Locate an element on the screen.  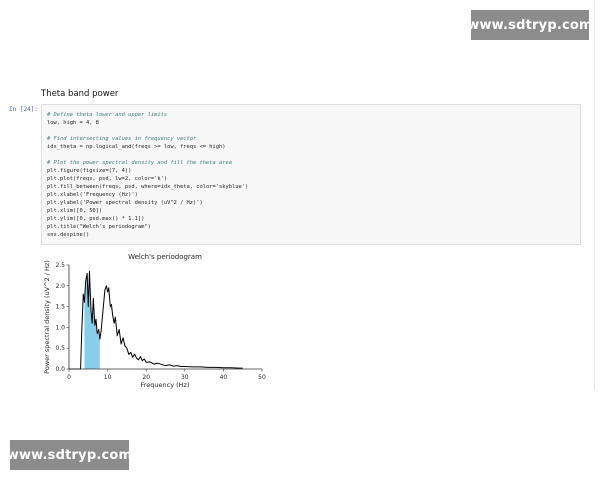
x-axis-label: Frequency (Hz) is located at coordinates (164, 385).